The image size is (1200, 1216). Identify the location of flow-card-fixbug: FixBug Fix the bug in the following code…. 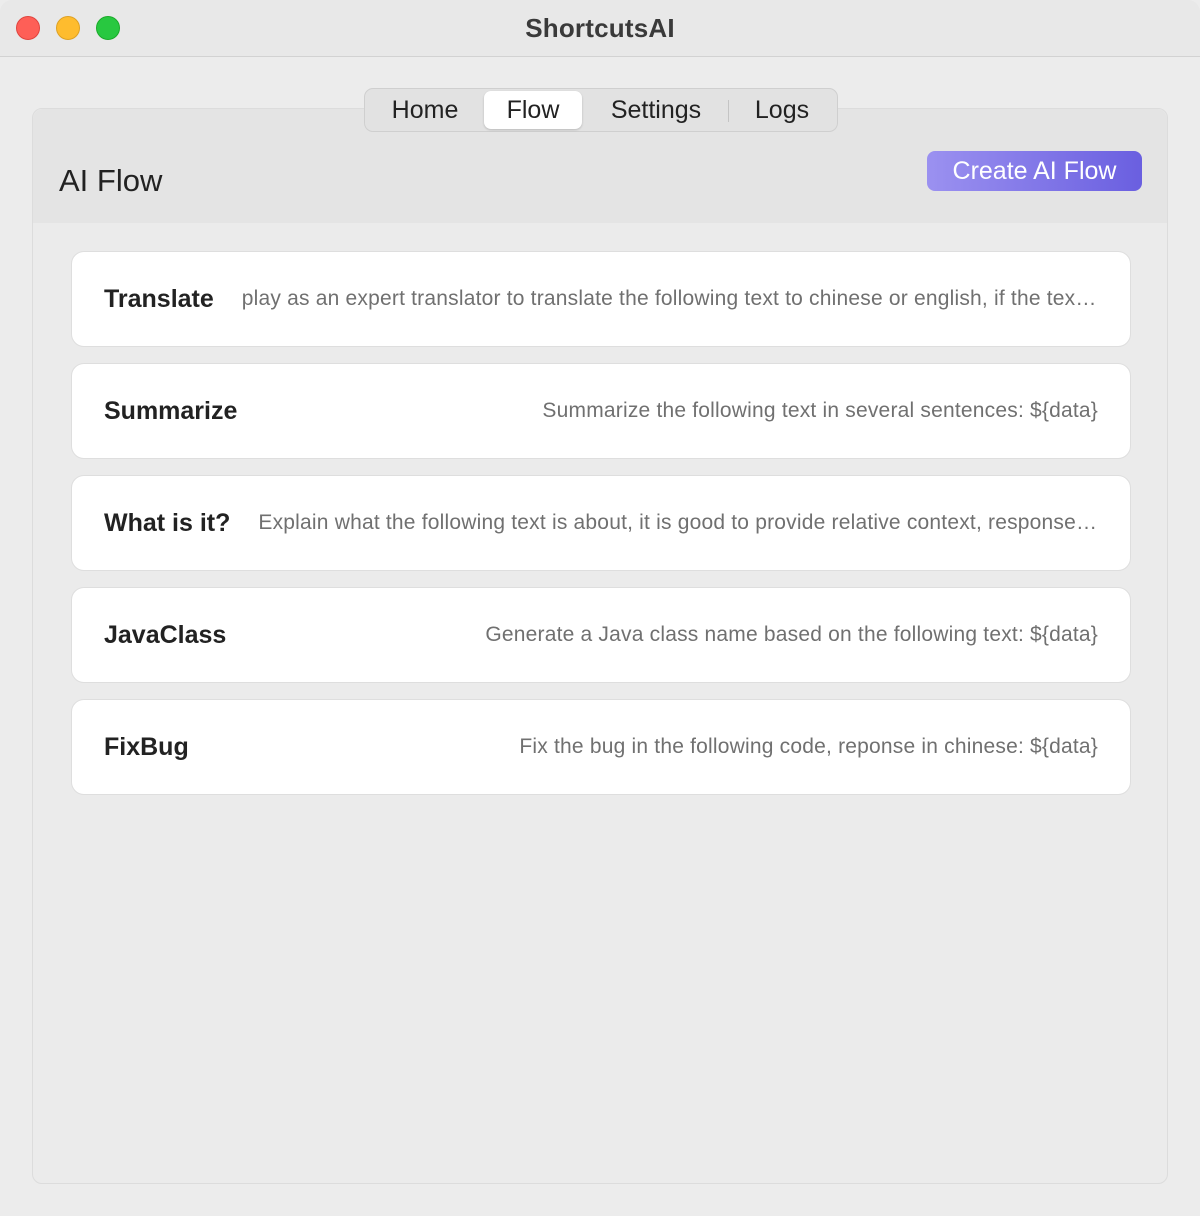
(601, 747).